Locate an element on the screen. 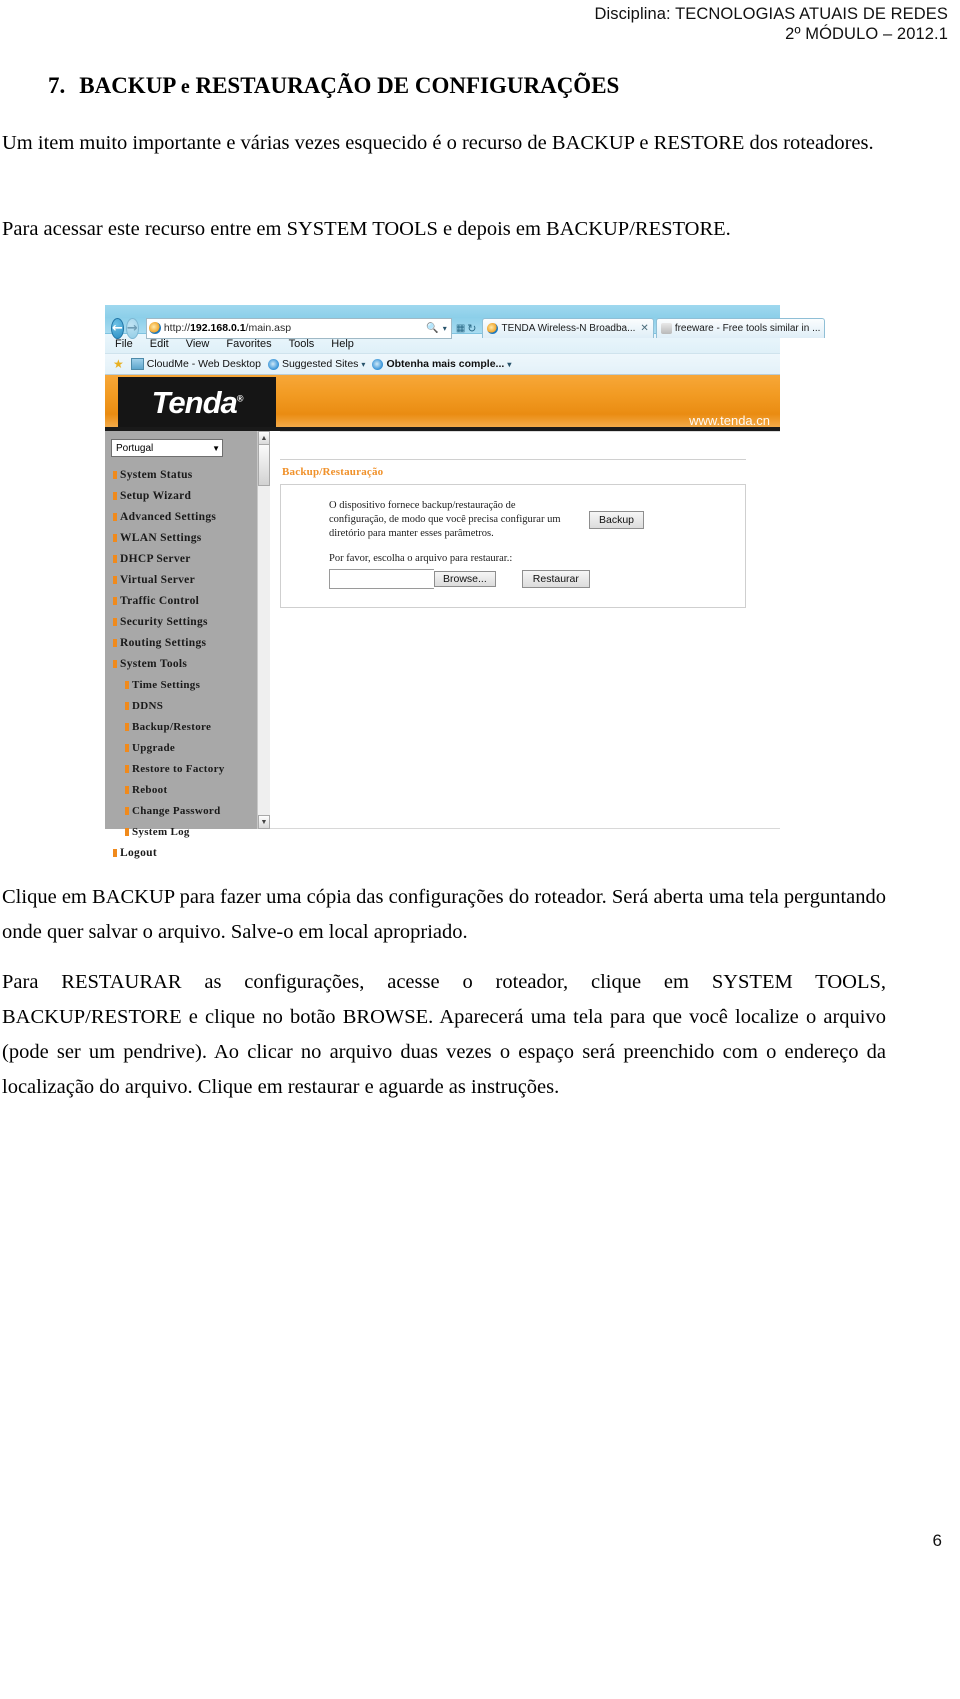 The width and height of the screenshot is (960, 1699). sidebar-item-logout: Logout is located at coordinates (181, 852).